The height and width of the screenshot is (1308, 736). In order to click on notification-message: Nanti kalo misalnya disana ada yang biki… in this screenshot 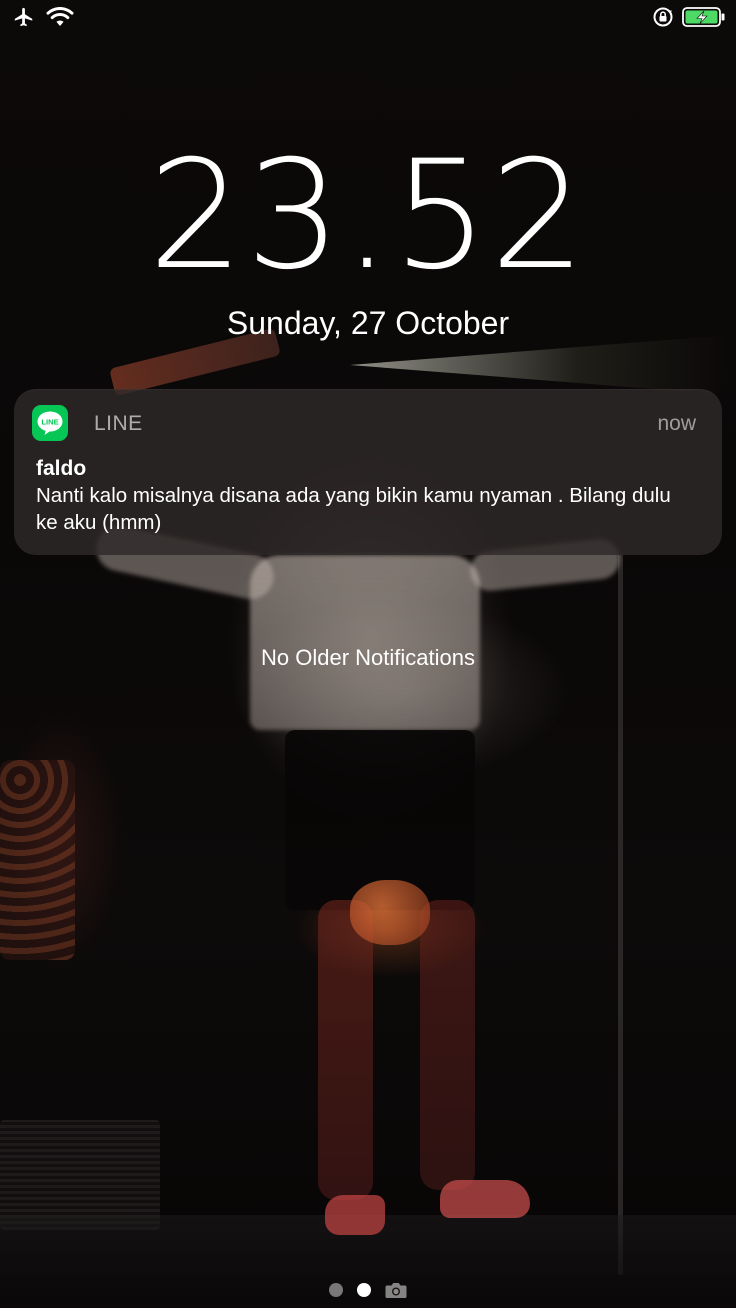, I will do `click(353, 509)`.